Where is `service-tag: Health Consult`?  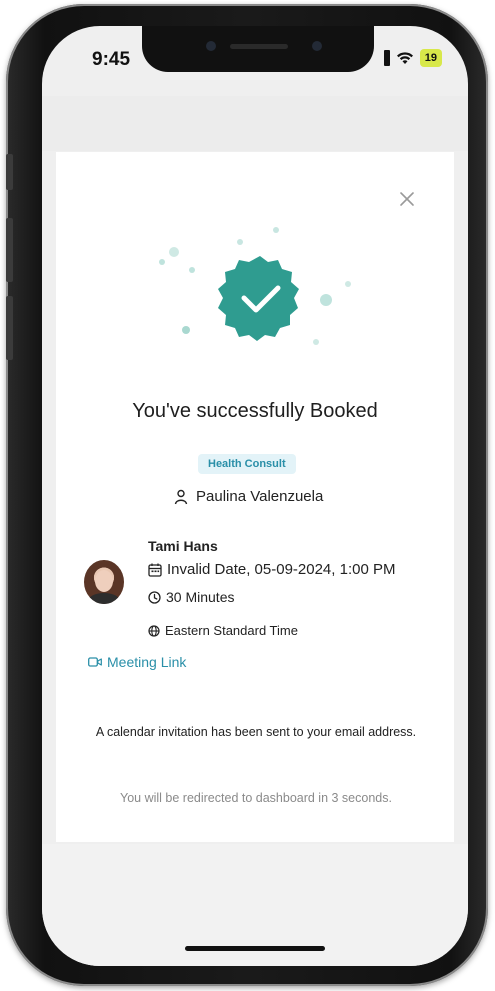
service-tag: Health Consult is located at coordinates (247, 464).